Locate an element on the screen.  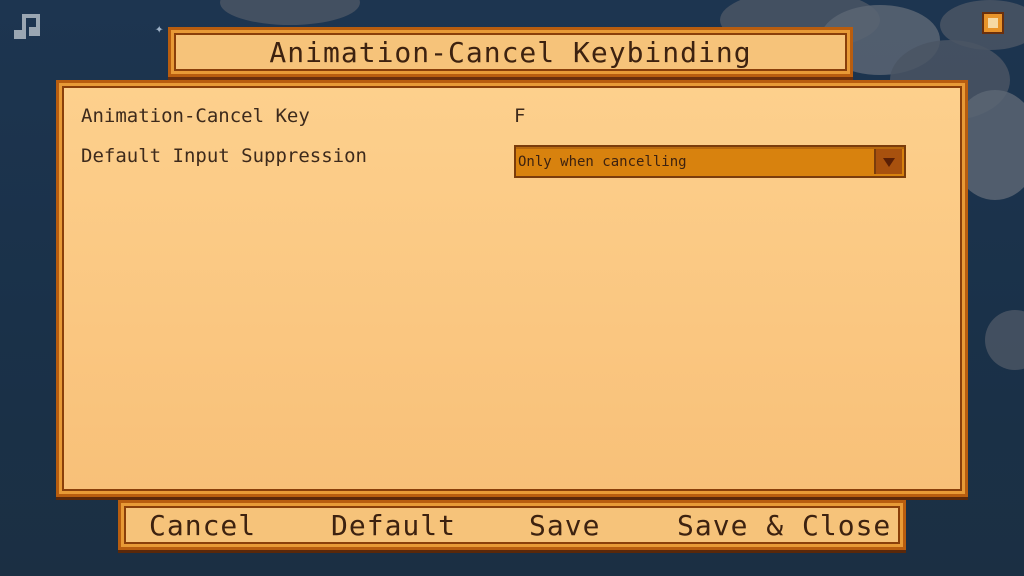
page-title: Animation-Cancel Keybinding is located at coordinates (510, 52).